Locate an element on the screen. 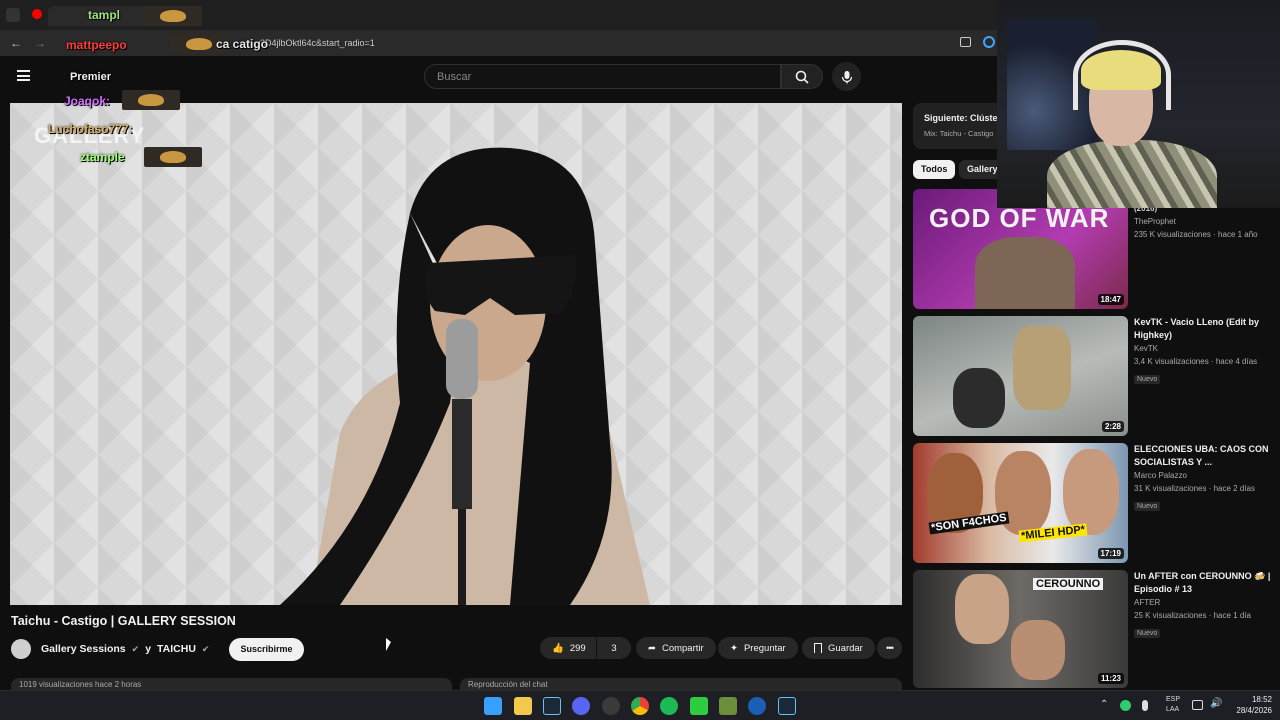 The image size is (1280, 720). more-dots-icon: ••• is located at coordinates (890, 648).